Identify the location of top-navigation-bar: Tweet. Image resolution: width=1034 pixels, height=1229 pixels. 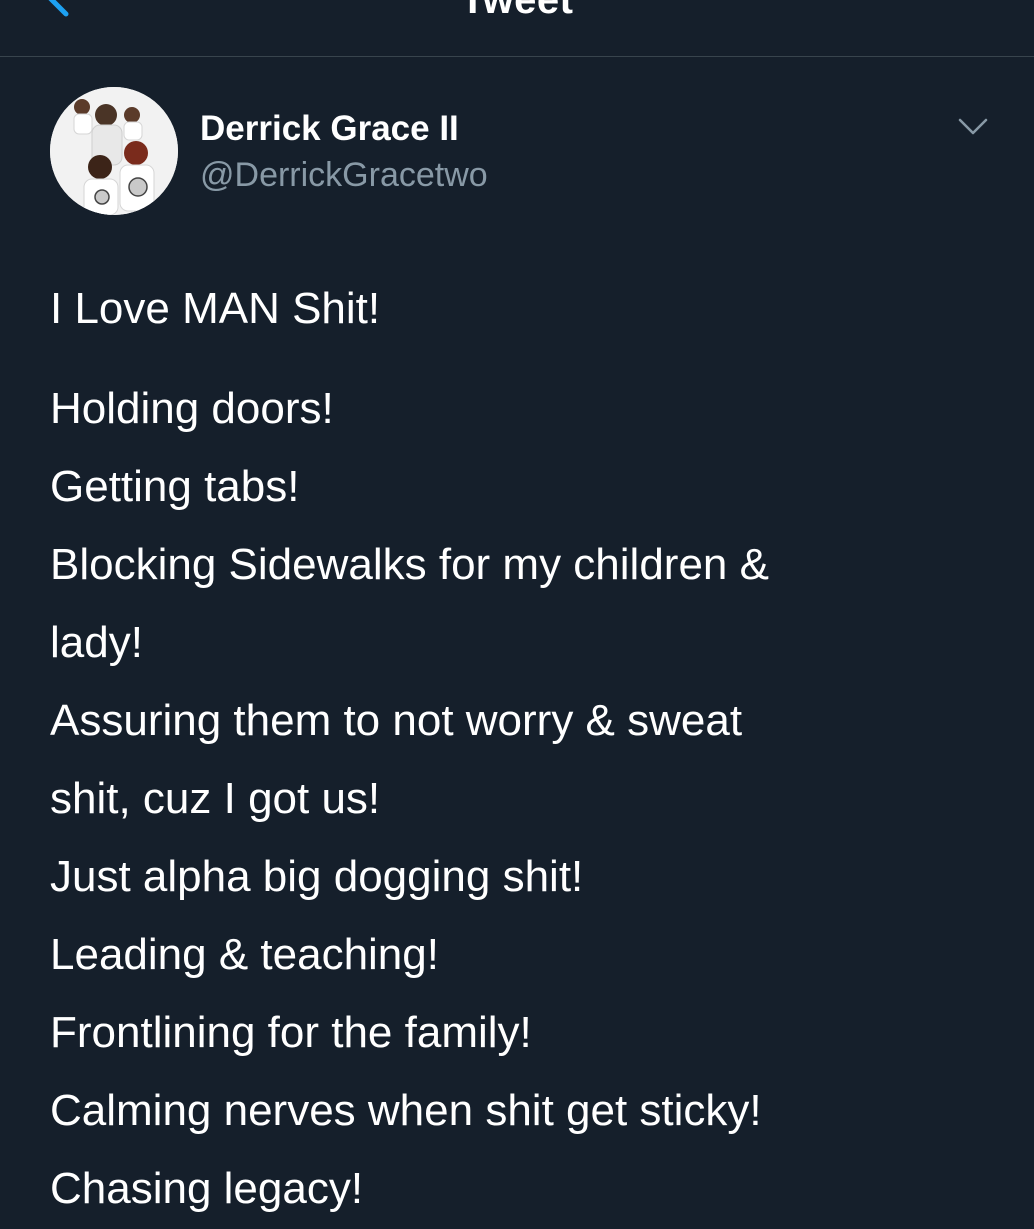
(517, 28).